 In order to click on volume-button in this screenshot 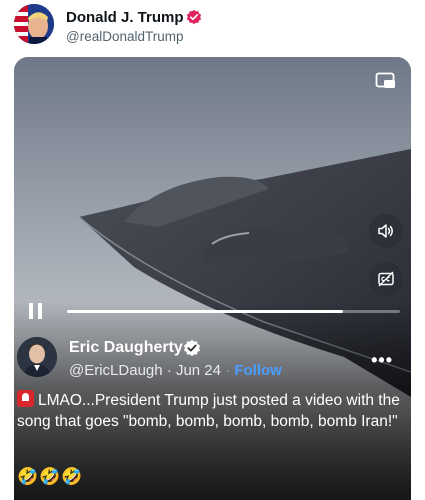, I will do `click(386, 231)`.